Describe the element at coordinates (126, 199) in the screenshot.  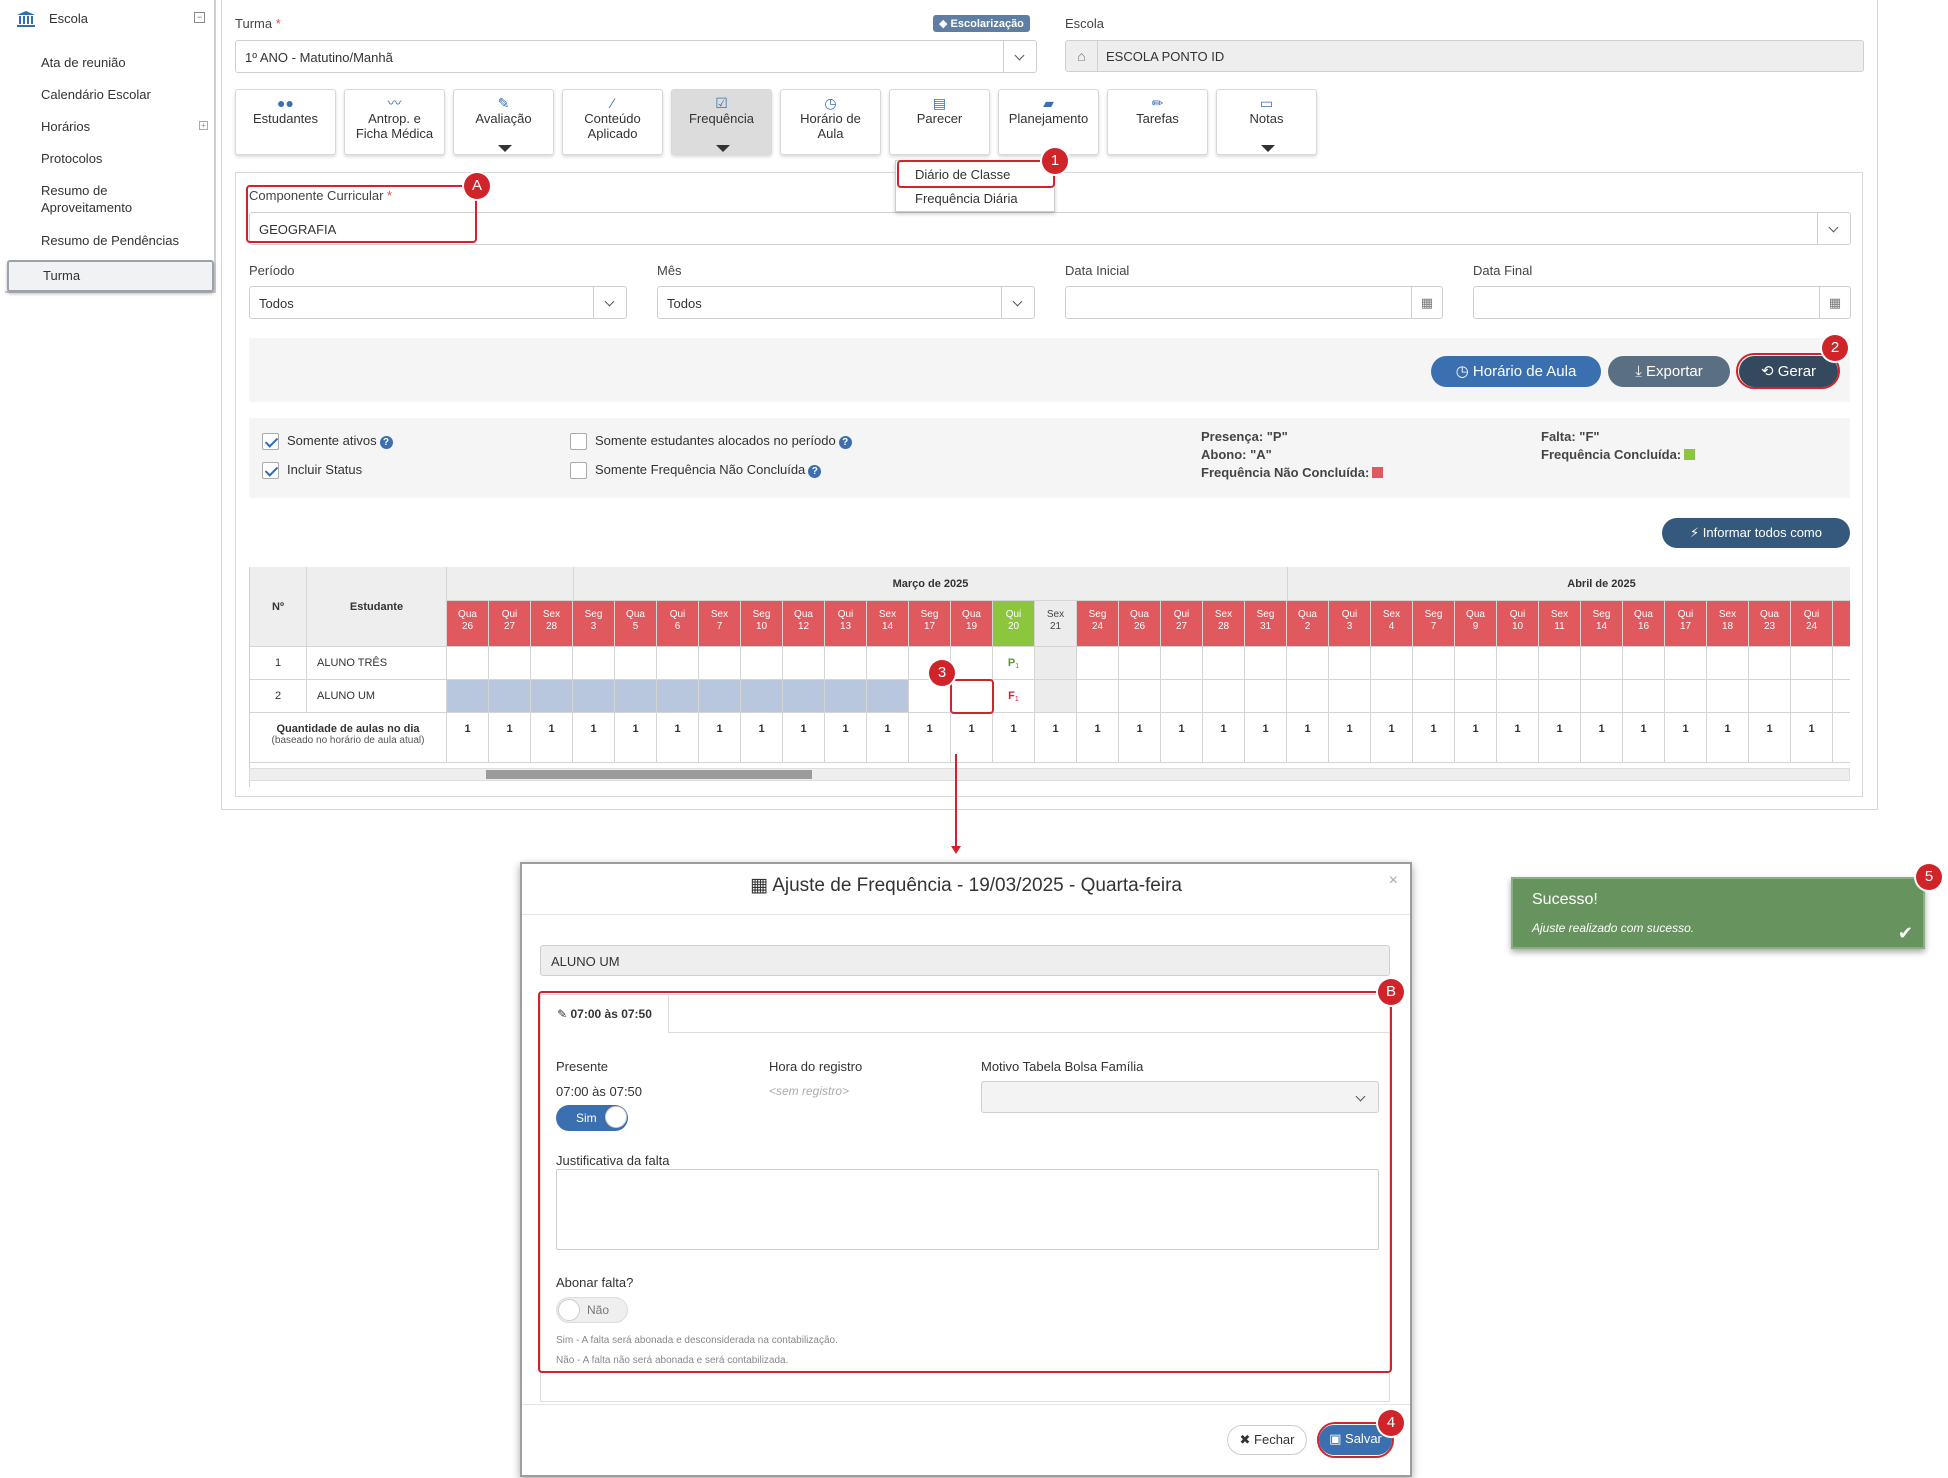
I see `sidebar-item-resumo-aproveitamento: Resumo de Aproveitamento` at that location.